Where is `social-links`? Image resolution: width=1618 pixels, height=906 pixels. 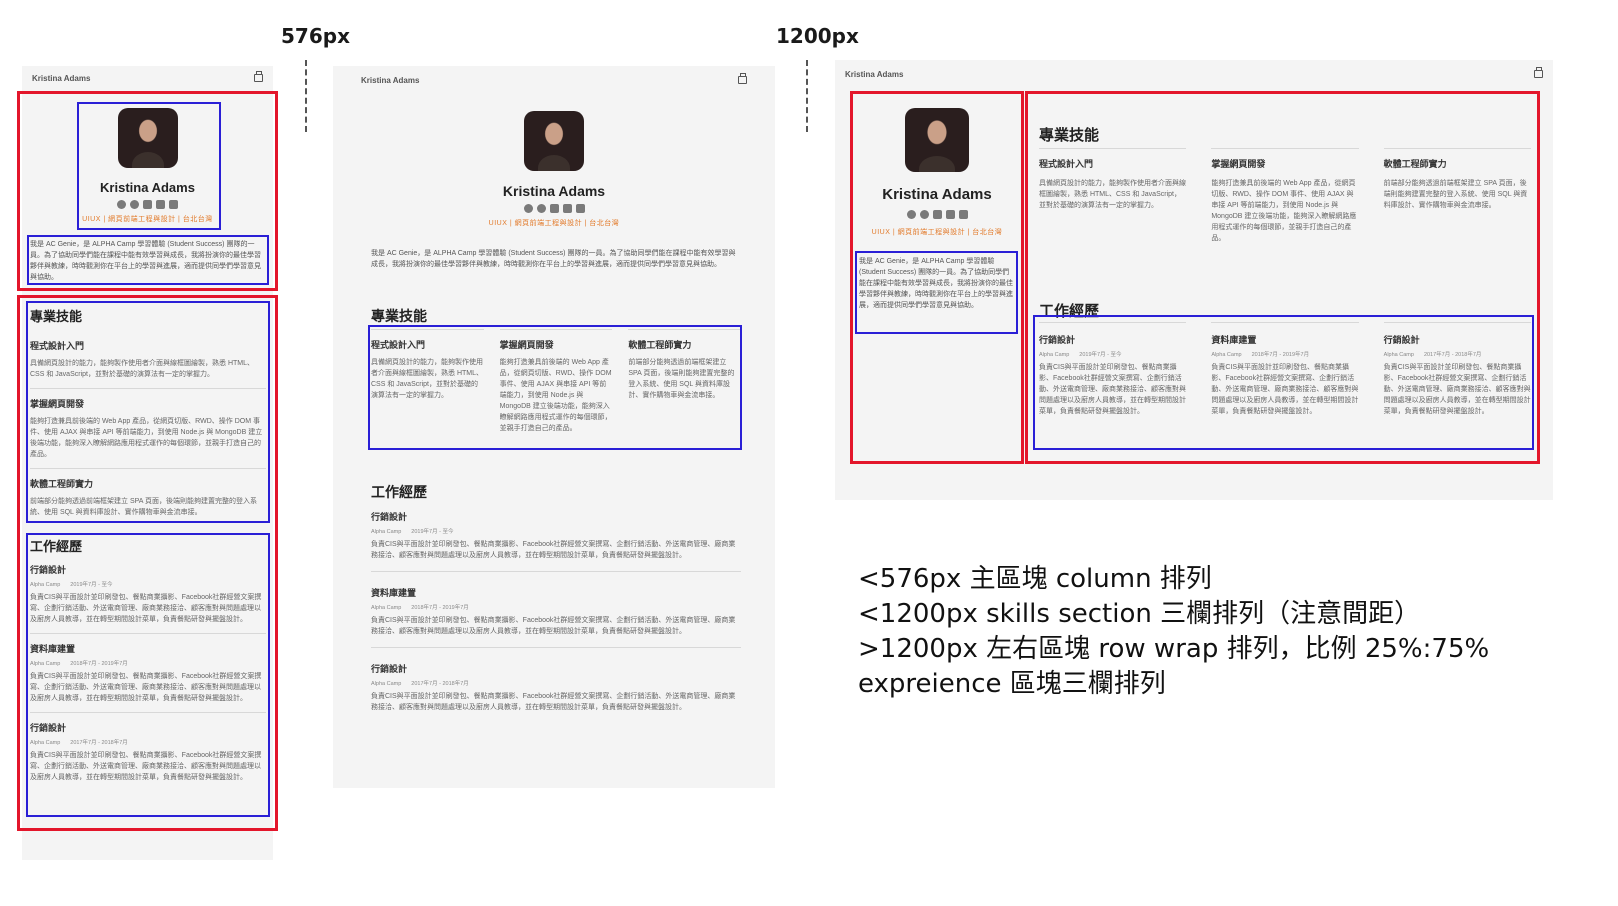
social-links is located at coordinates (554, 208).